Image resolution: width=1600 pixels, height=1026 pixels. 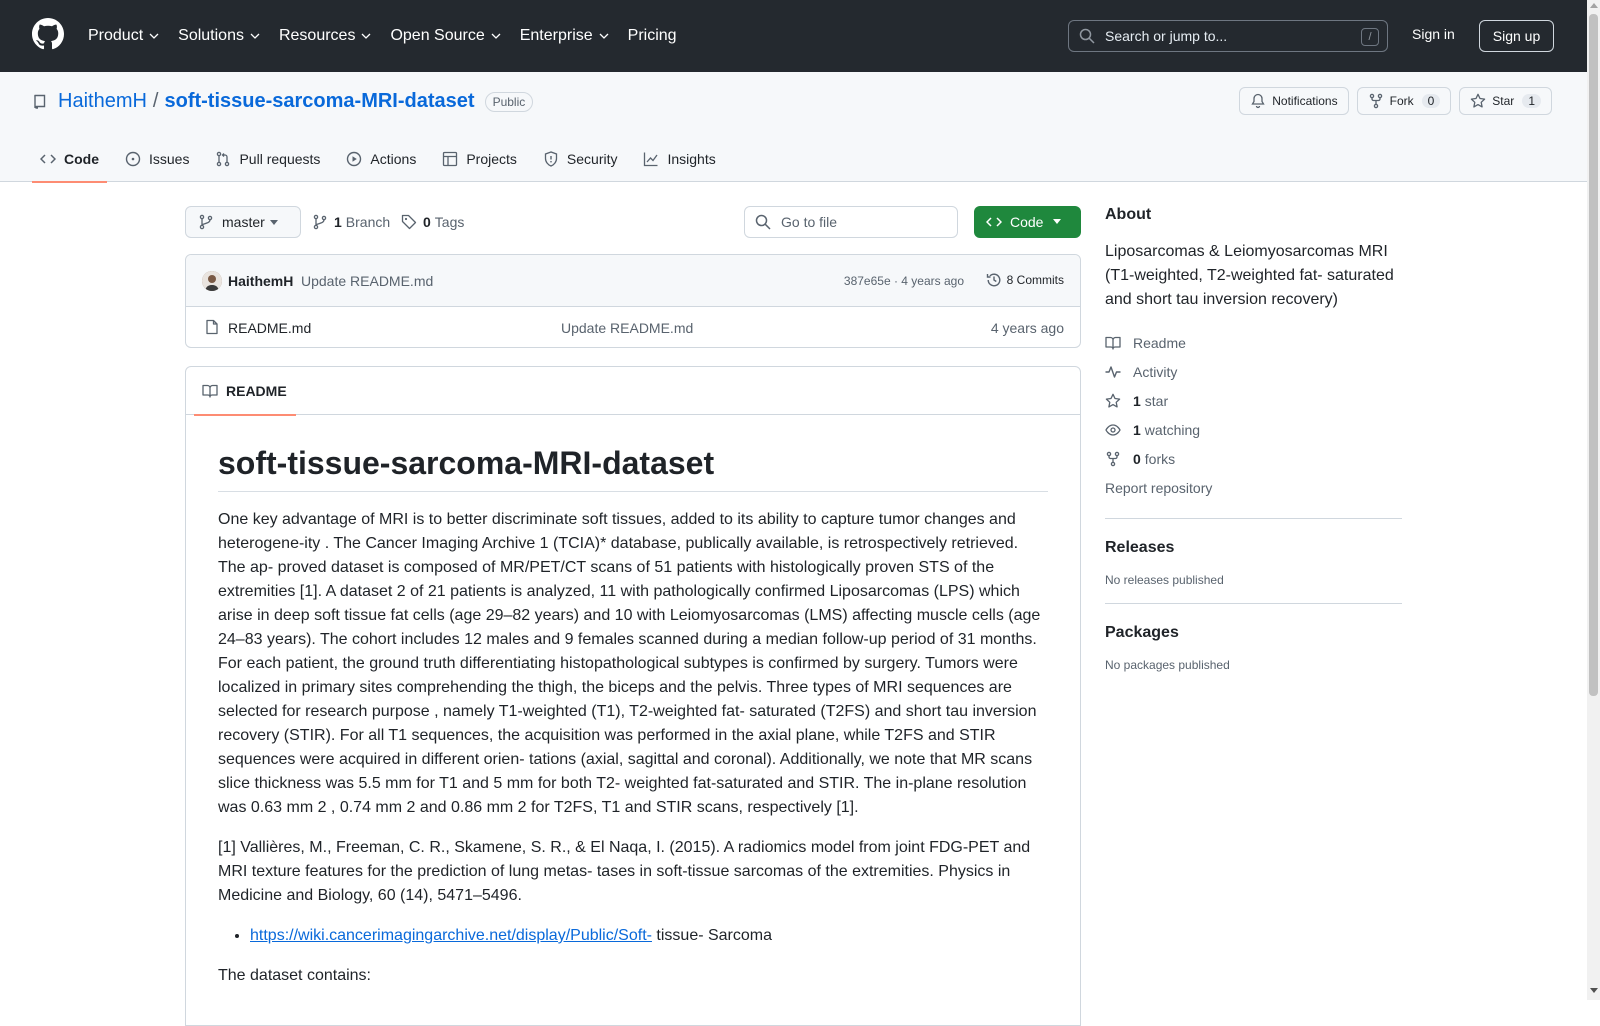 What do you see at coordinates (256, 391) in the screenshot?
I see `readme-tab-label: README` at bounding box center [256, 391].